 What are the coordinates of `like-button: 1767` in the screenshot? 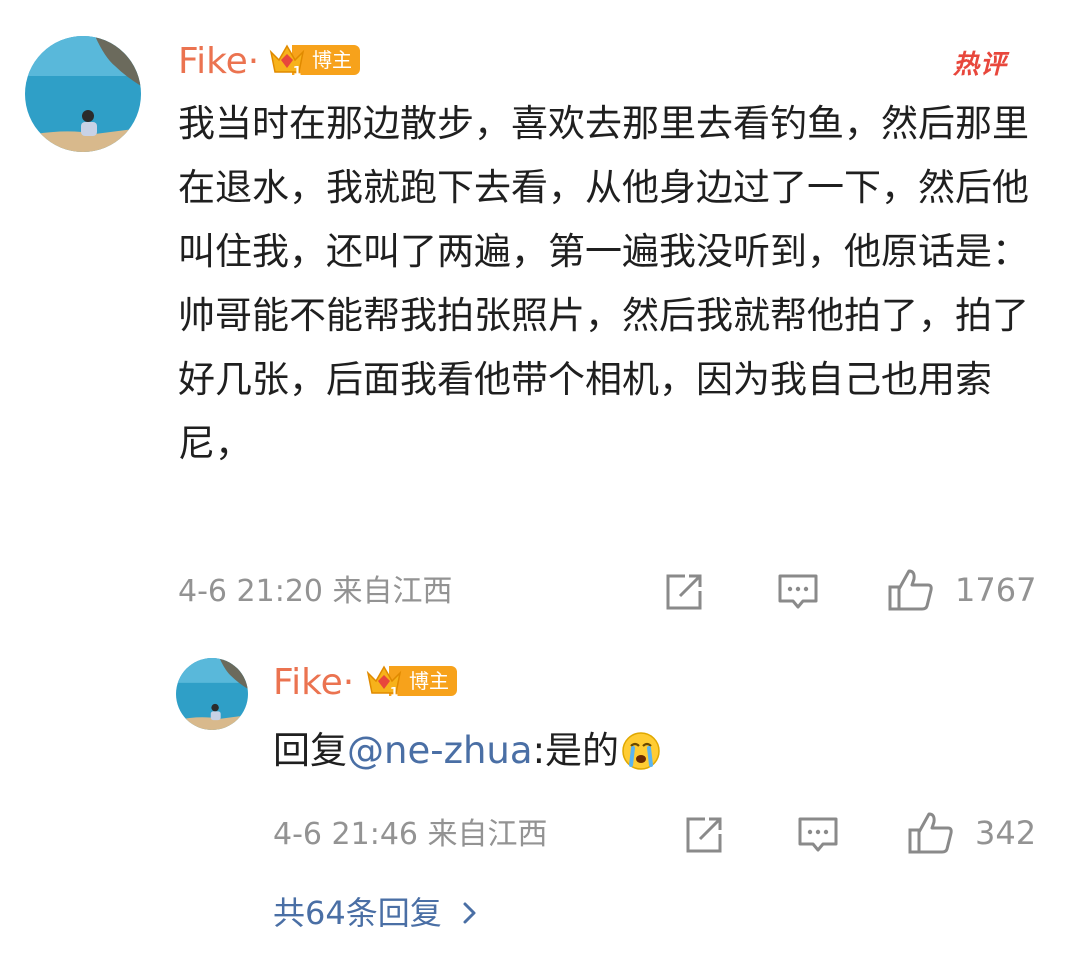 It's located at (961, 590).